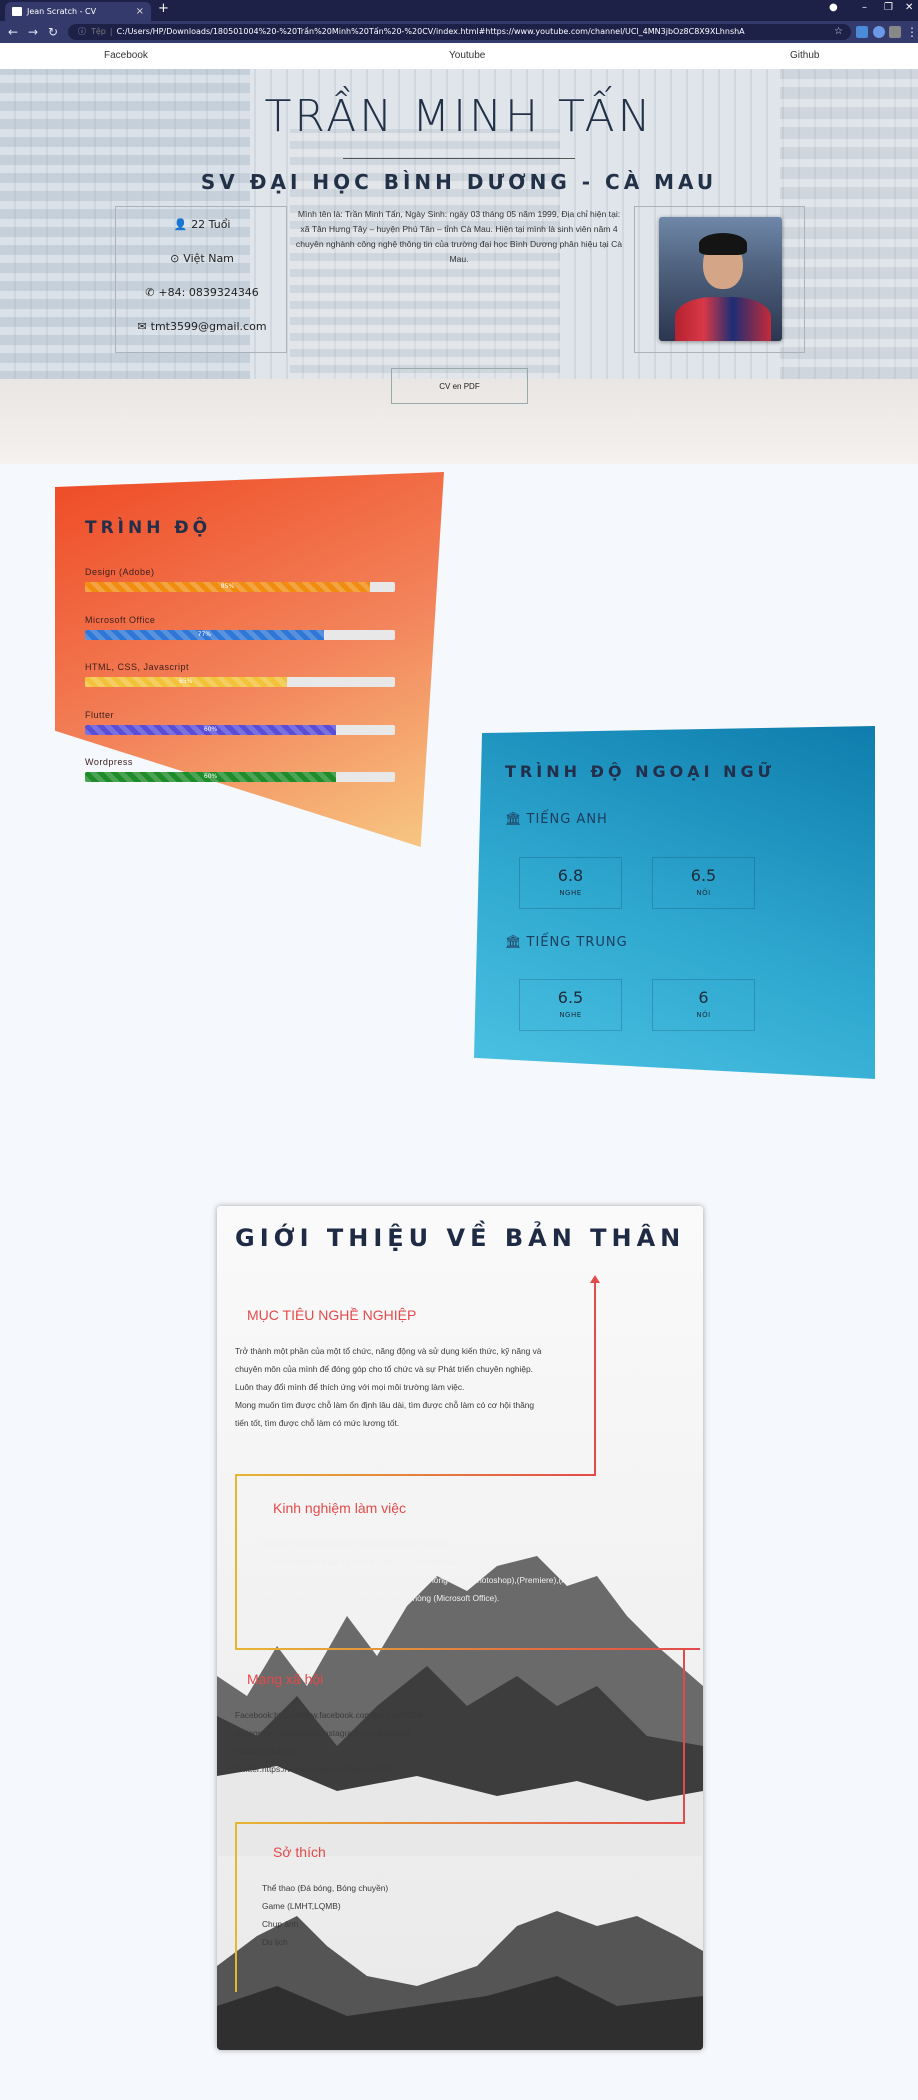  I want to click on skill-bar-track: 85%, so click(240, 587).